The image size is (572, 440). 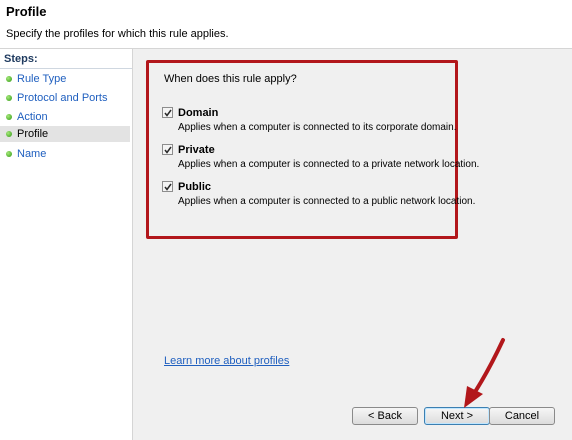 What do you see at coordinates (198, 113) in the screenshot?
I see `domain-label: Domain` at bounding box center [198, 113].